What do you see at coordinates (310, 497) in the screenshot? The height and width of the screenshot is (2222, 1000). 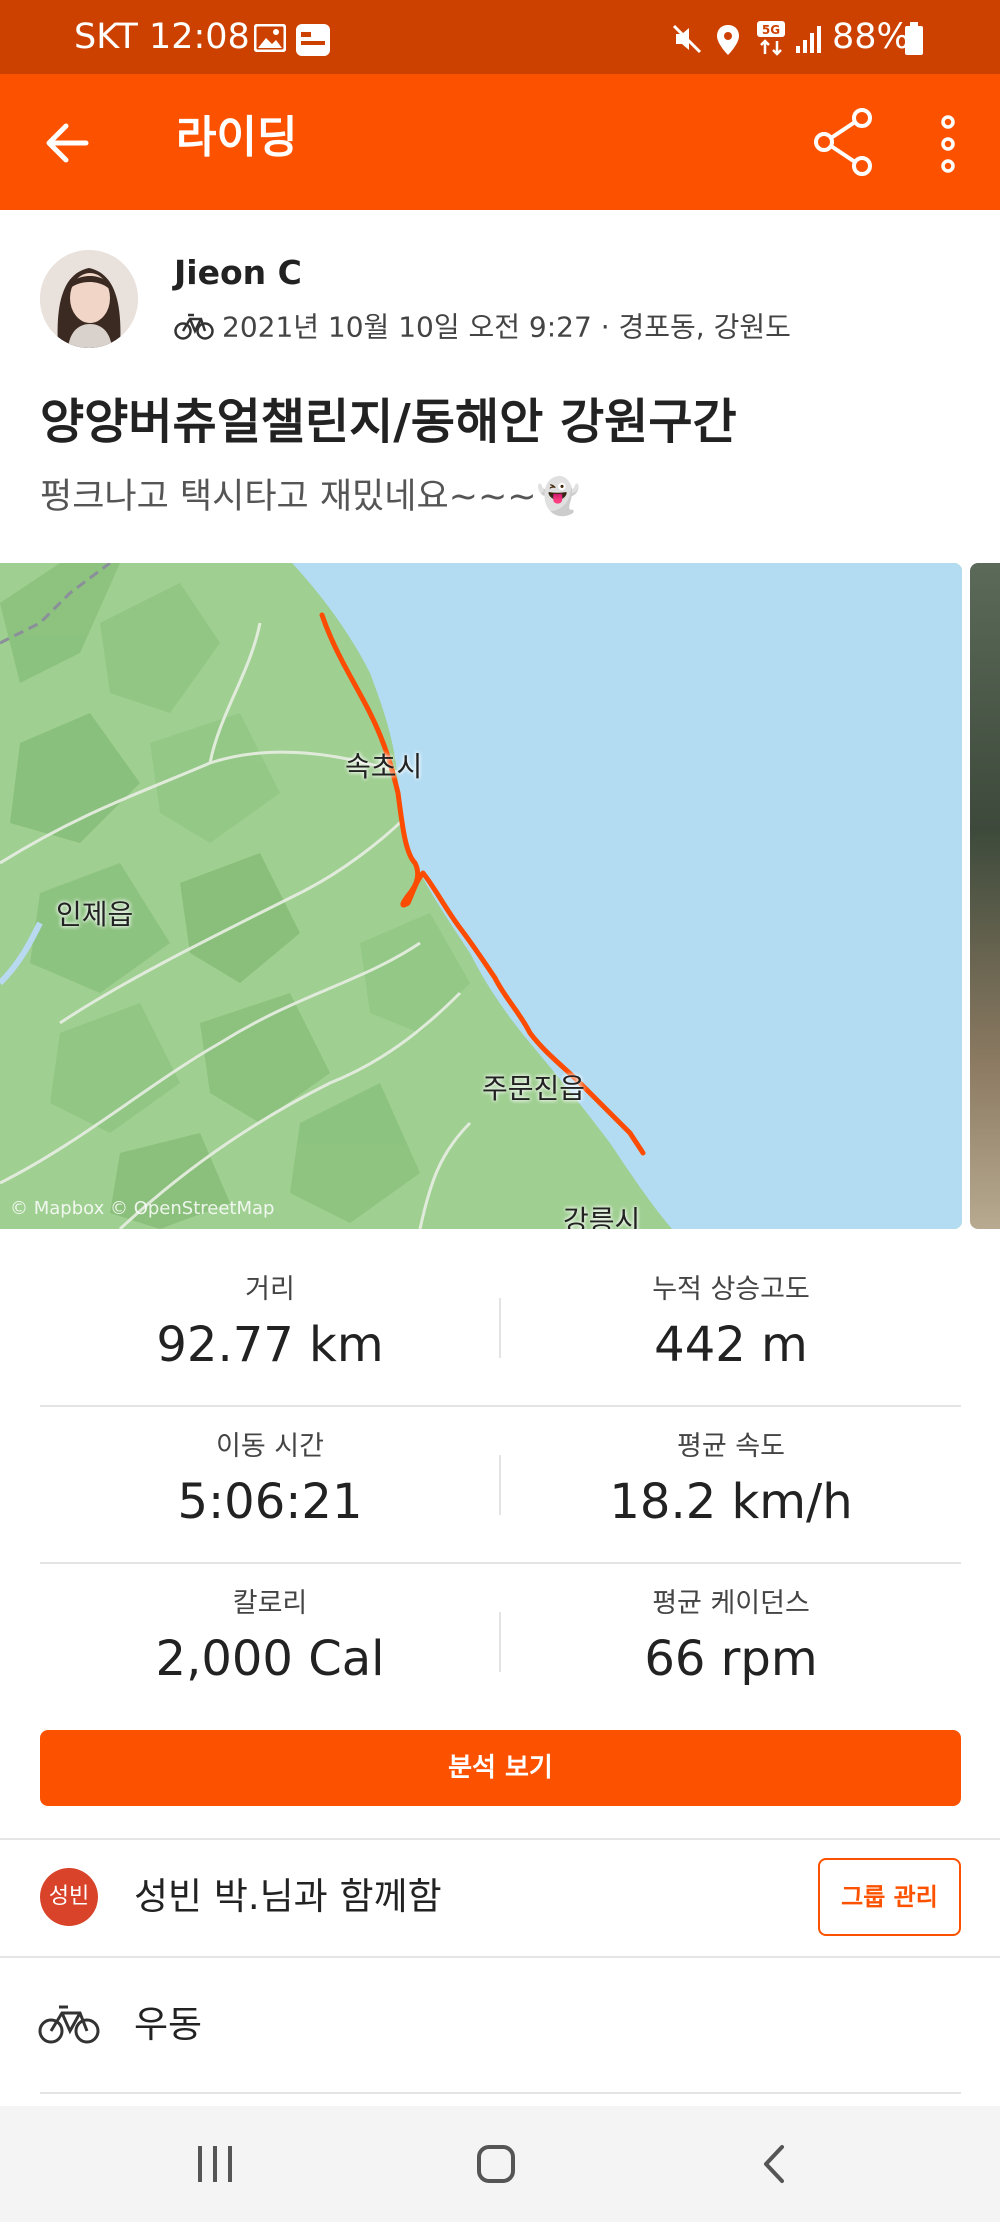 I see `activity-description: 펑크나고 택시타고 재밌네요~~~👻` at bounding box center [310, 497].